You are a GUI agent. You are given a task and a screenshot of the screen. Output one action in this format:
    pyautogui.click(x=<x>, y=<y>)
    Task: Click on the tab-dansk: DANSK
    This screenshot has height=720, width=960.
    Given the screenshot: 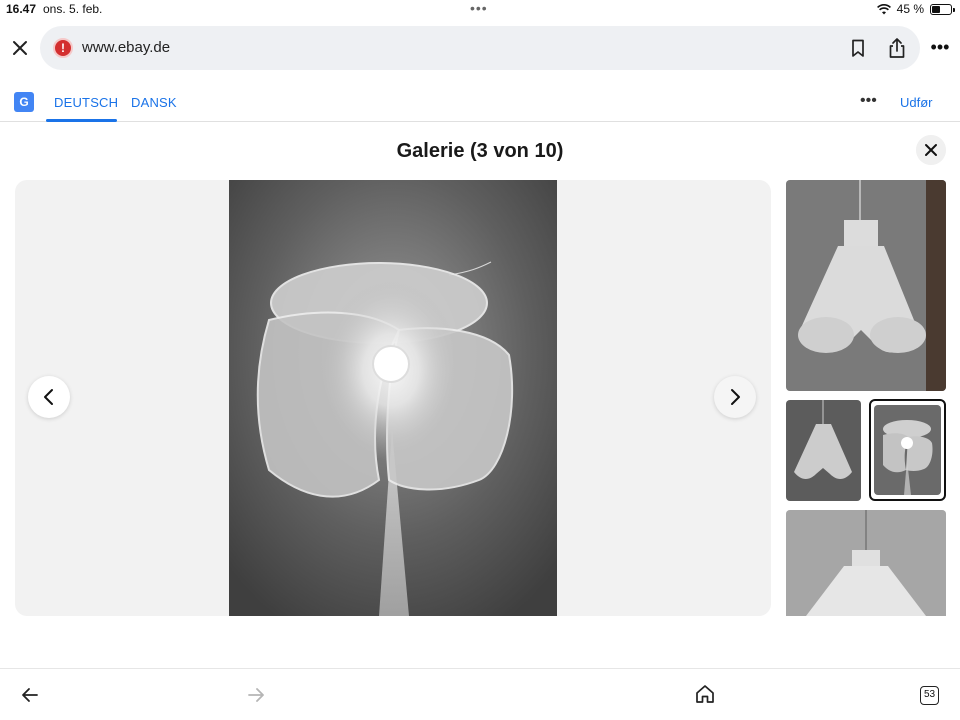 What is the action you would take?
    pyautogui.click(x=154, y=102)
    